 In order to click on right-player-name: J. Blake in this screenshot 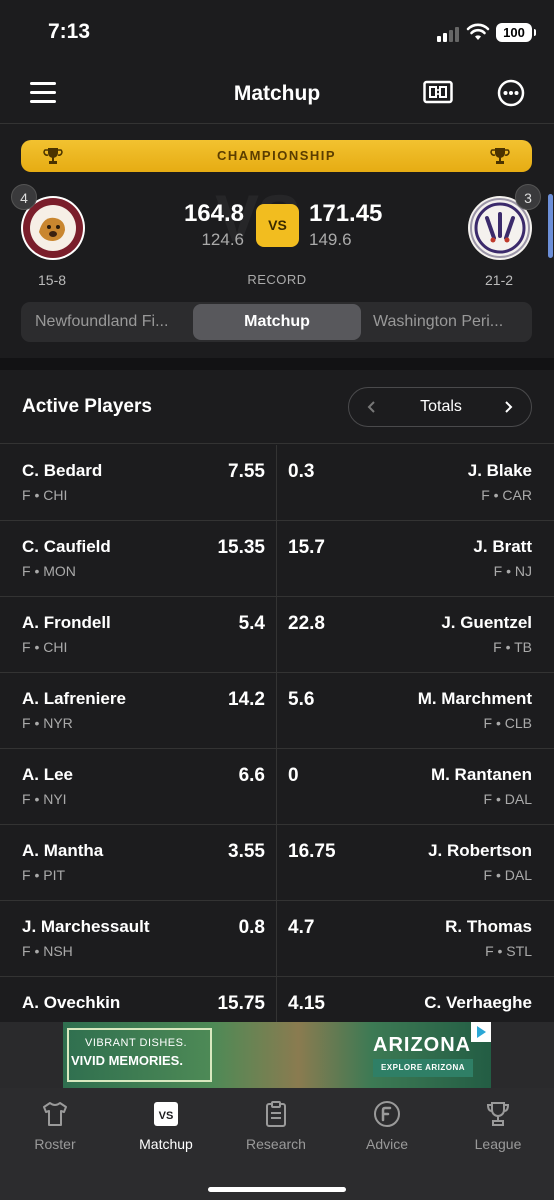, I will do `click(500, 471)`.